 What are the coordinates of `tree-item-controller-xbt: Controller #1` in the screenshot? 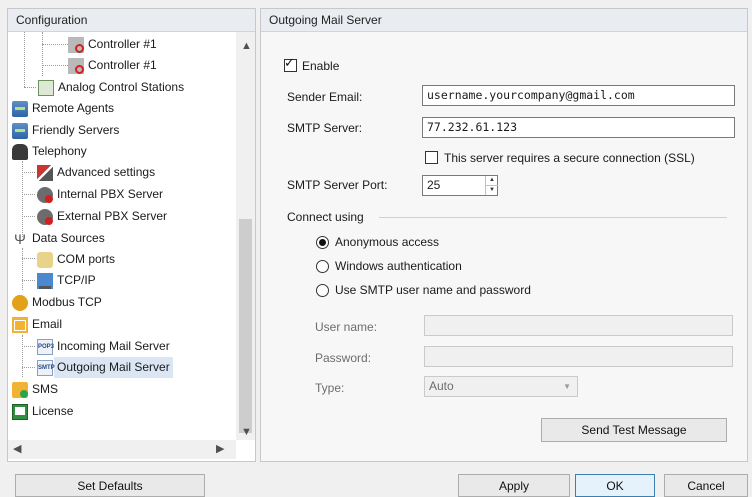 It's located at (112, 65).